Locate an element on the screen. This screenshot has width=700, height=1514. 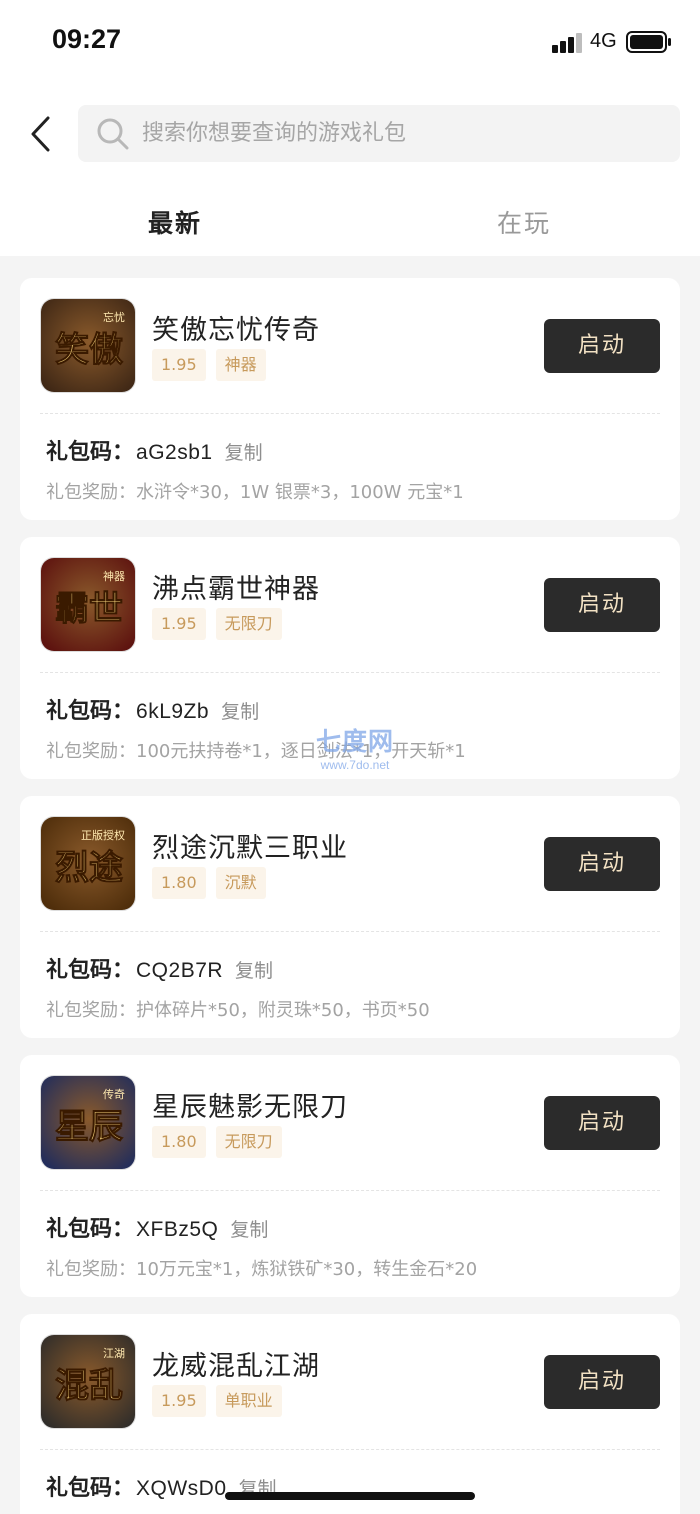
battery-icon is located at coordinates (648, 42).